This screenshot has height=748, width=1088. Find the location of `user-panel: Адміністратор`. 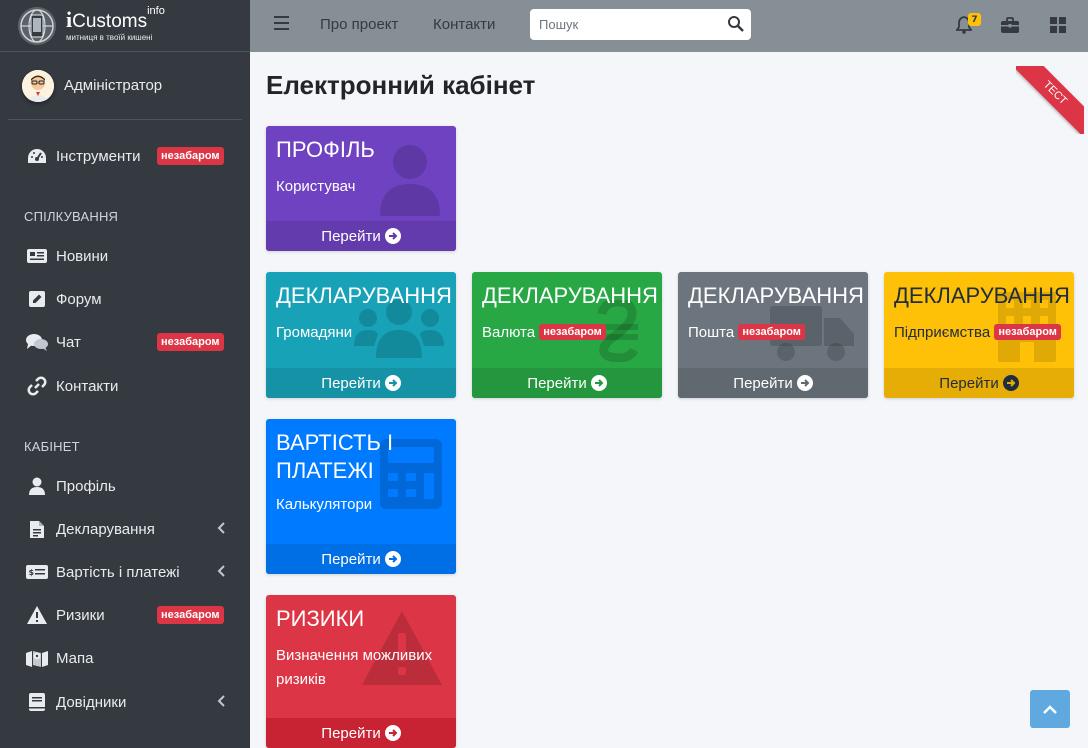

user-panel: Адміністратор is located at coordinates (125, 86).